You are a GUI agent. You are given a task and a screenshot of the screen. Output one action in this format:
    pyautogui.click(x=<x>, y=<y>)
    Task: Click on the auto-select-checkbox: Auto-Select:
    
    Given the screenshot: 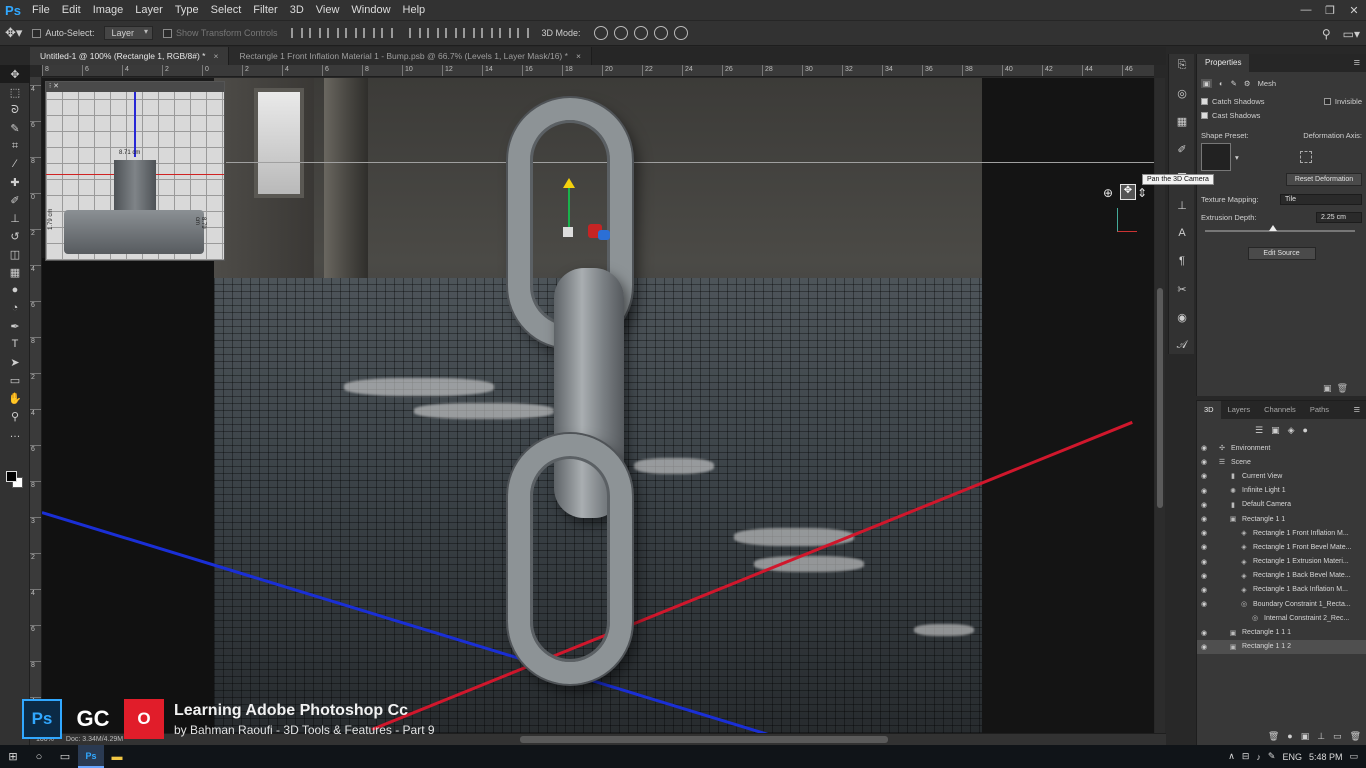 What is the action you would take?
    pyautogui.click(x=63, y=33)
    